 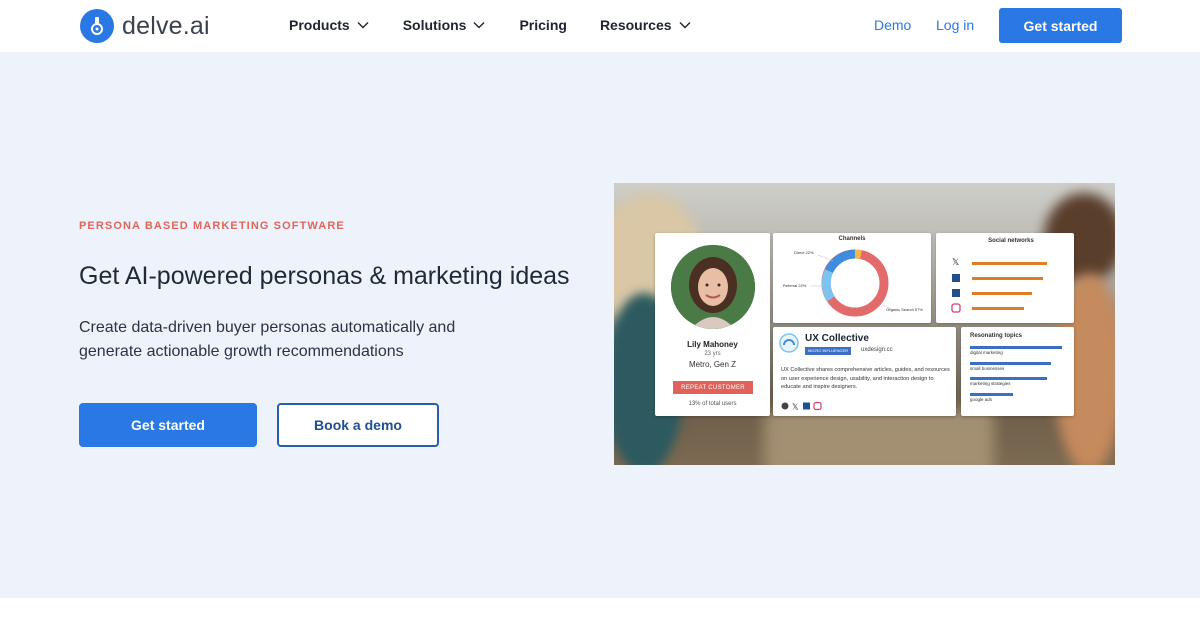 What do you see at coordinates (892, 25) in the screenshot?
I see `demo-link: Demo` at bounding box center [892, 25].